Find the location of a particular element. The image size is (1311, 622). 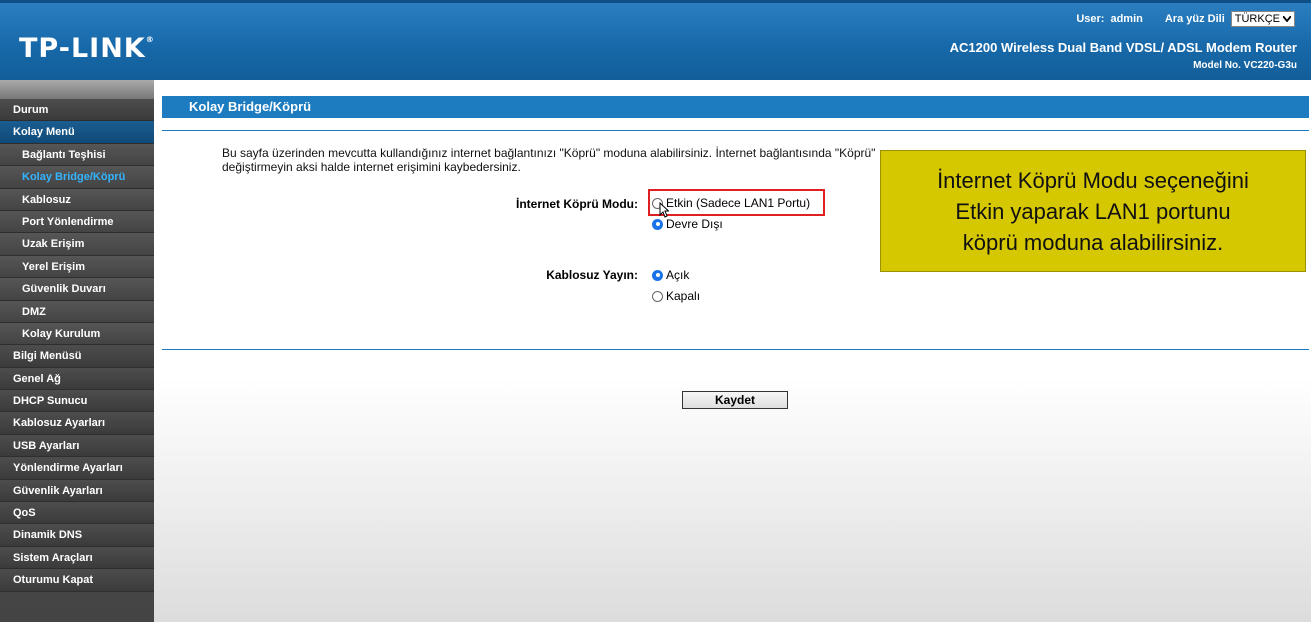

chevron-down-icon is located at coordinates (1287, 19).